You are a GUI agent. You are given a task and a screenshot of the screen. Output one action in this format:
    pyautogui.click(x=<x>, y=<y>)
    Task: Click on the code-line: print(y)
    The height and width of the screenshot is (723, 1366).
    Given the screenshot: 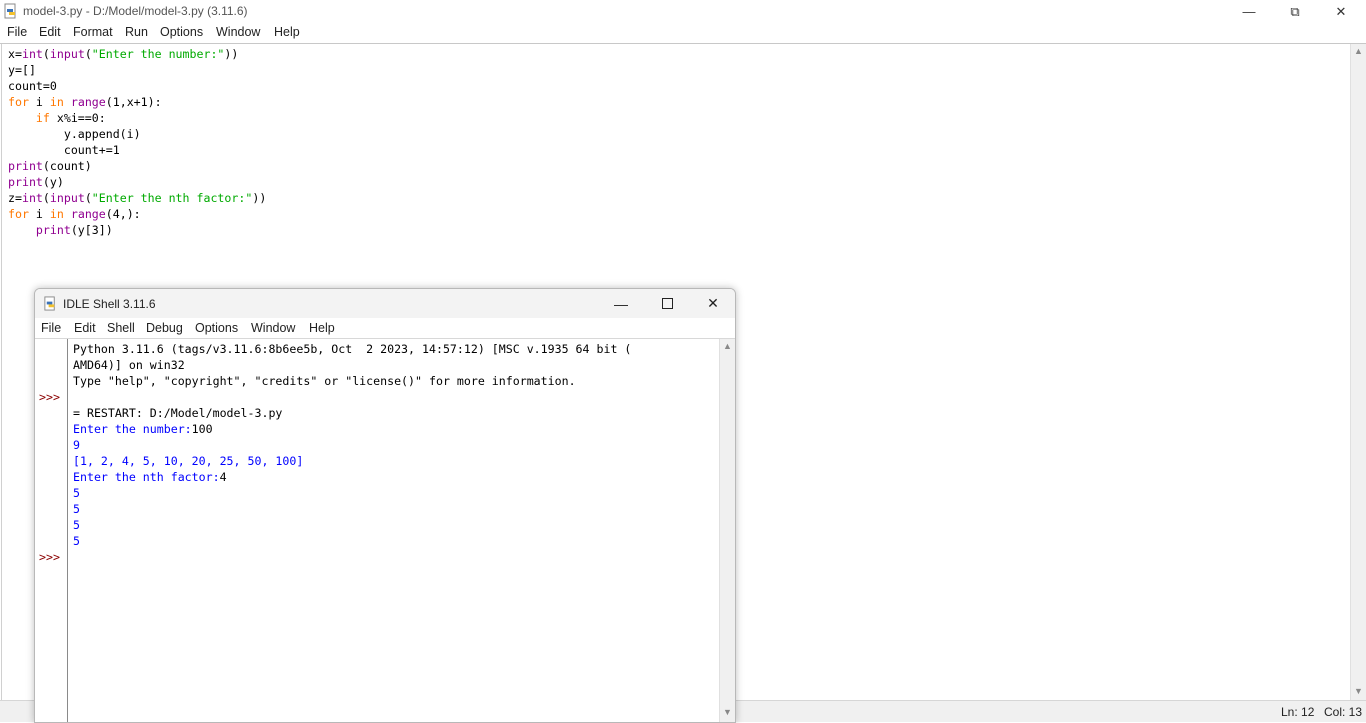 What is the action you would take?
    pyautogui.click(x=36, y=182)
    